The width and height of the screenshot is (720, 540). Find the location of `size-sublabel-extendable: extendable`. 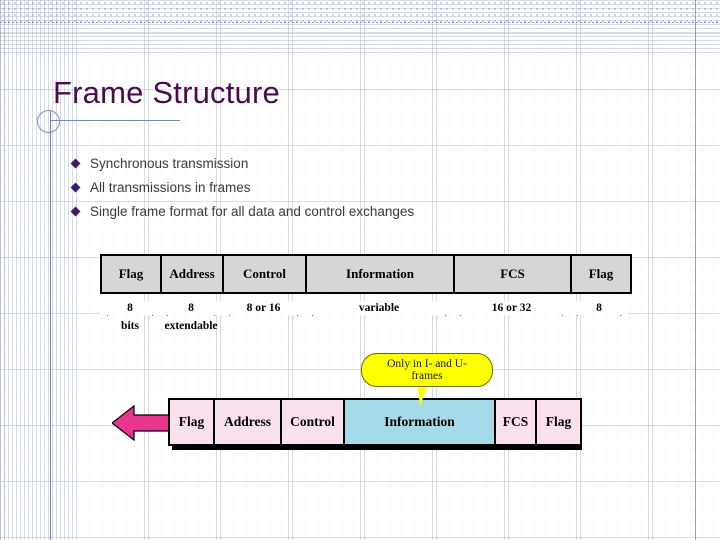

size-sublabel-extendable: extendable is located at coordinates (191, 326).